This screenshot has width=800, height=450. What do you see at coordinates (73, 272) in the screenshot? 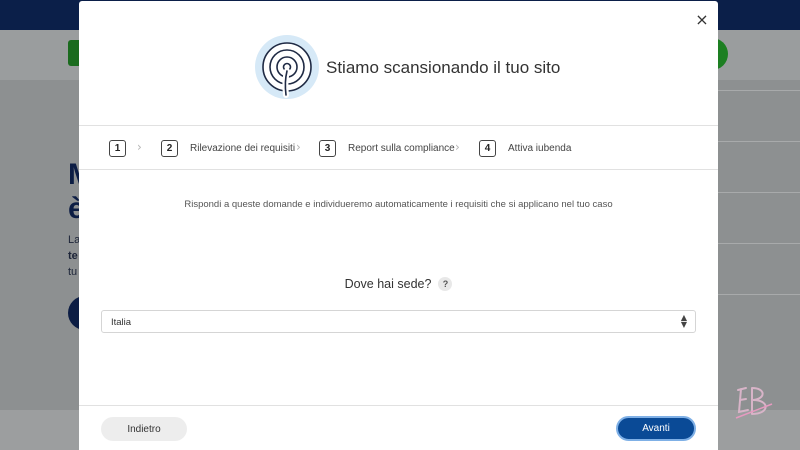
I see `background-text-line3: tu` at bounding box center [73, 272].